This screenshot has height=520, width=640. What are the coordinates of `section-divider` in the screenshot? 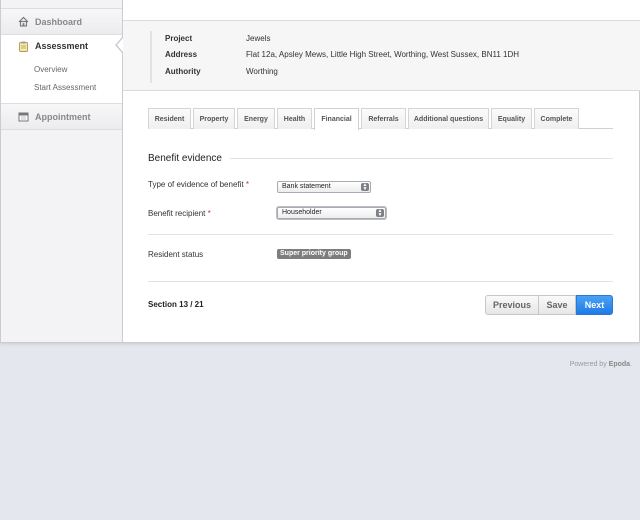 It's located at (421, 158).